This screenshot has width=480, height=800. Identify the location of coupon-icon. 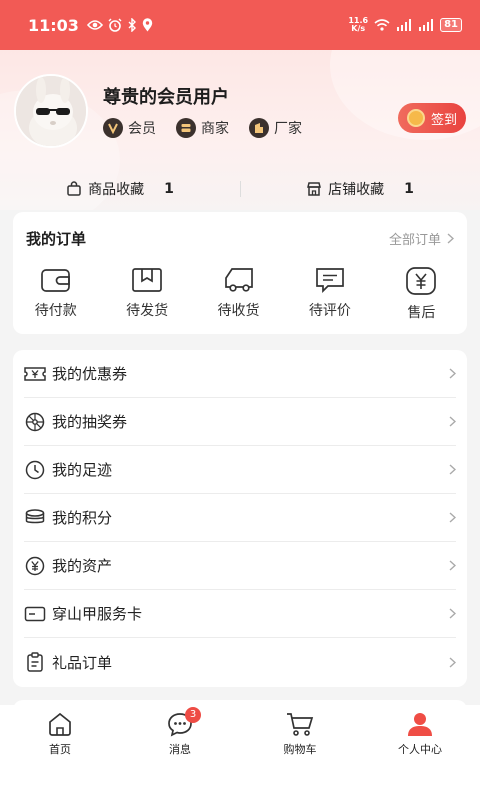
(35, 374).